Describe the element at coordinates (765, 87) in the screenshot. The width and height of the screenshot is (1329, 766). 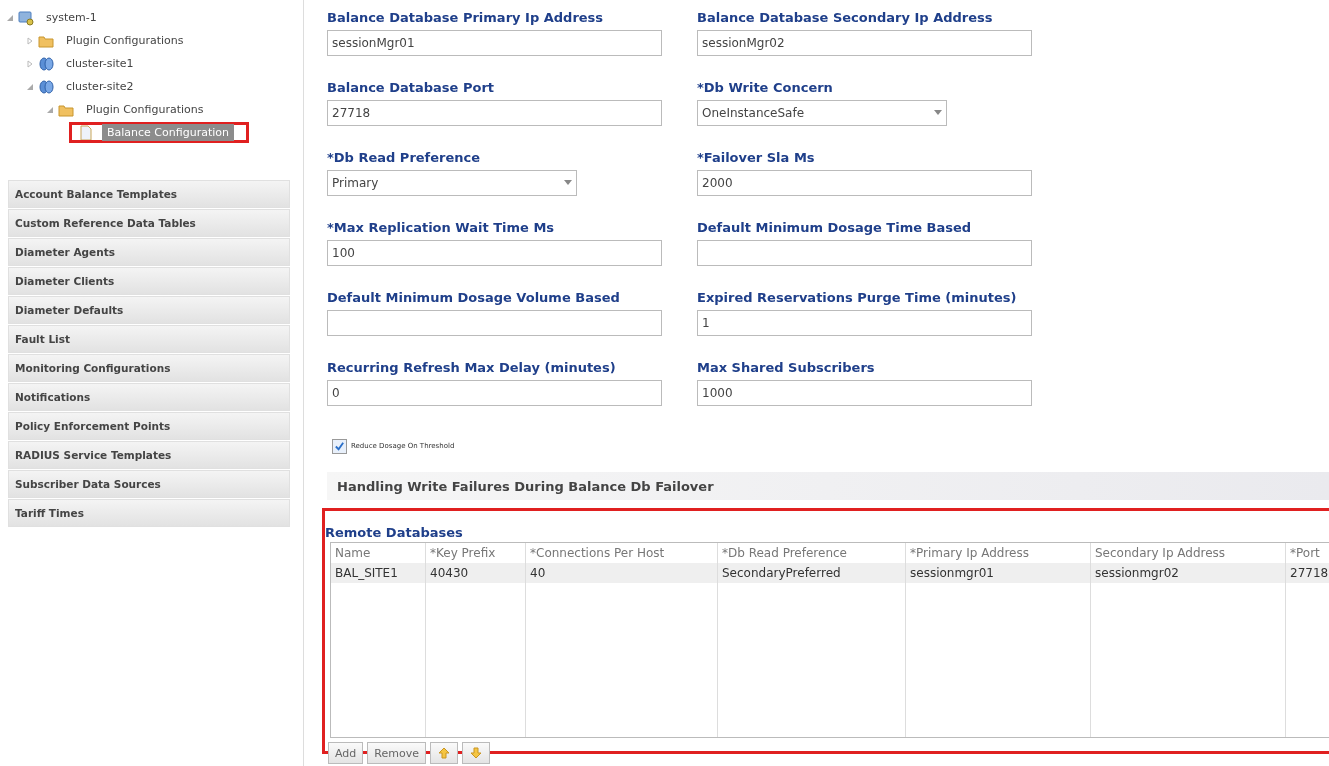
I see `field-label: *Db Write Concern` at that location.